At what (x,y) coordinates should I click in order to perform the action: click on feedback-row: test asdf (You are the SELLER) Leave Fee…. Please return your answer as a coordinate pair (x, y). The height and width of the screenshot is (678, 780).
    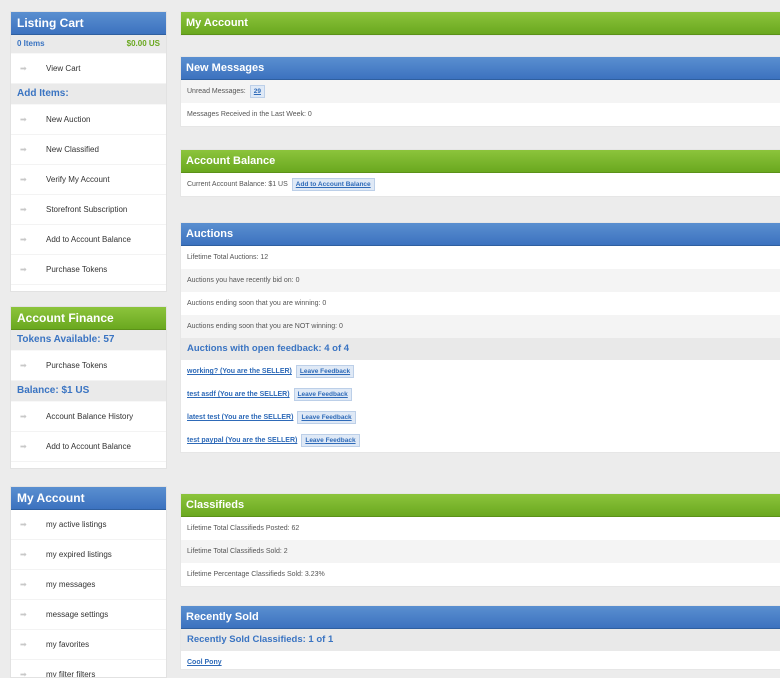
    Looking at the image, I should click on (480, 394).